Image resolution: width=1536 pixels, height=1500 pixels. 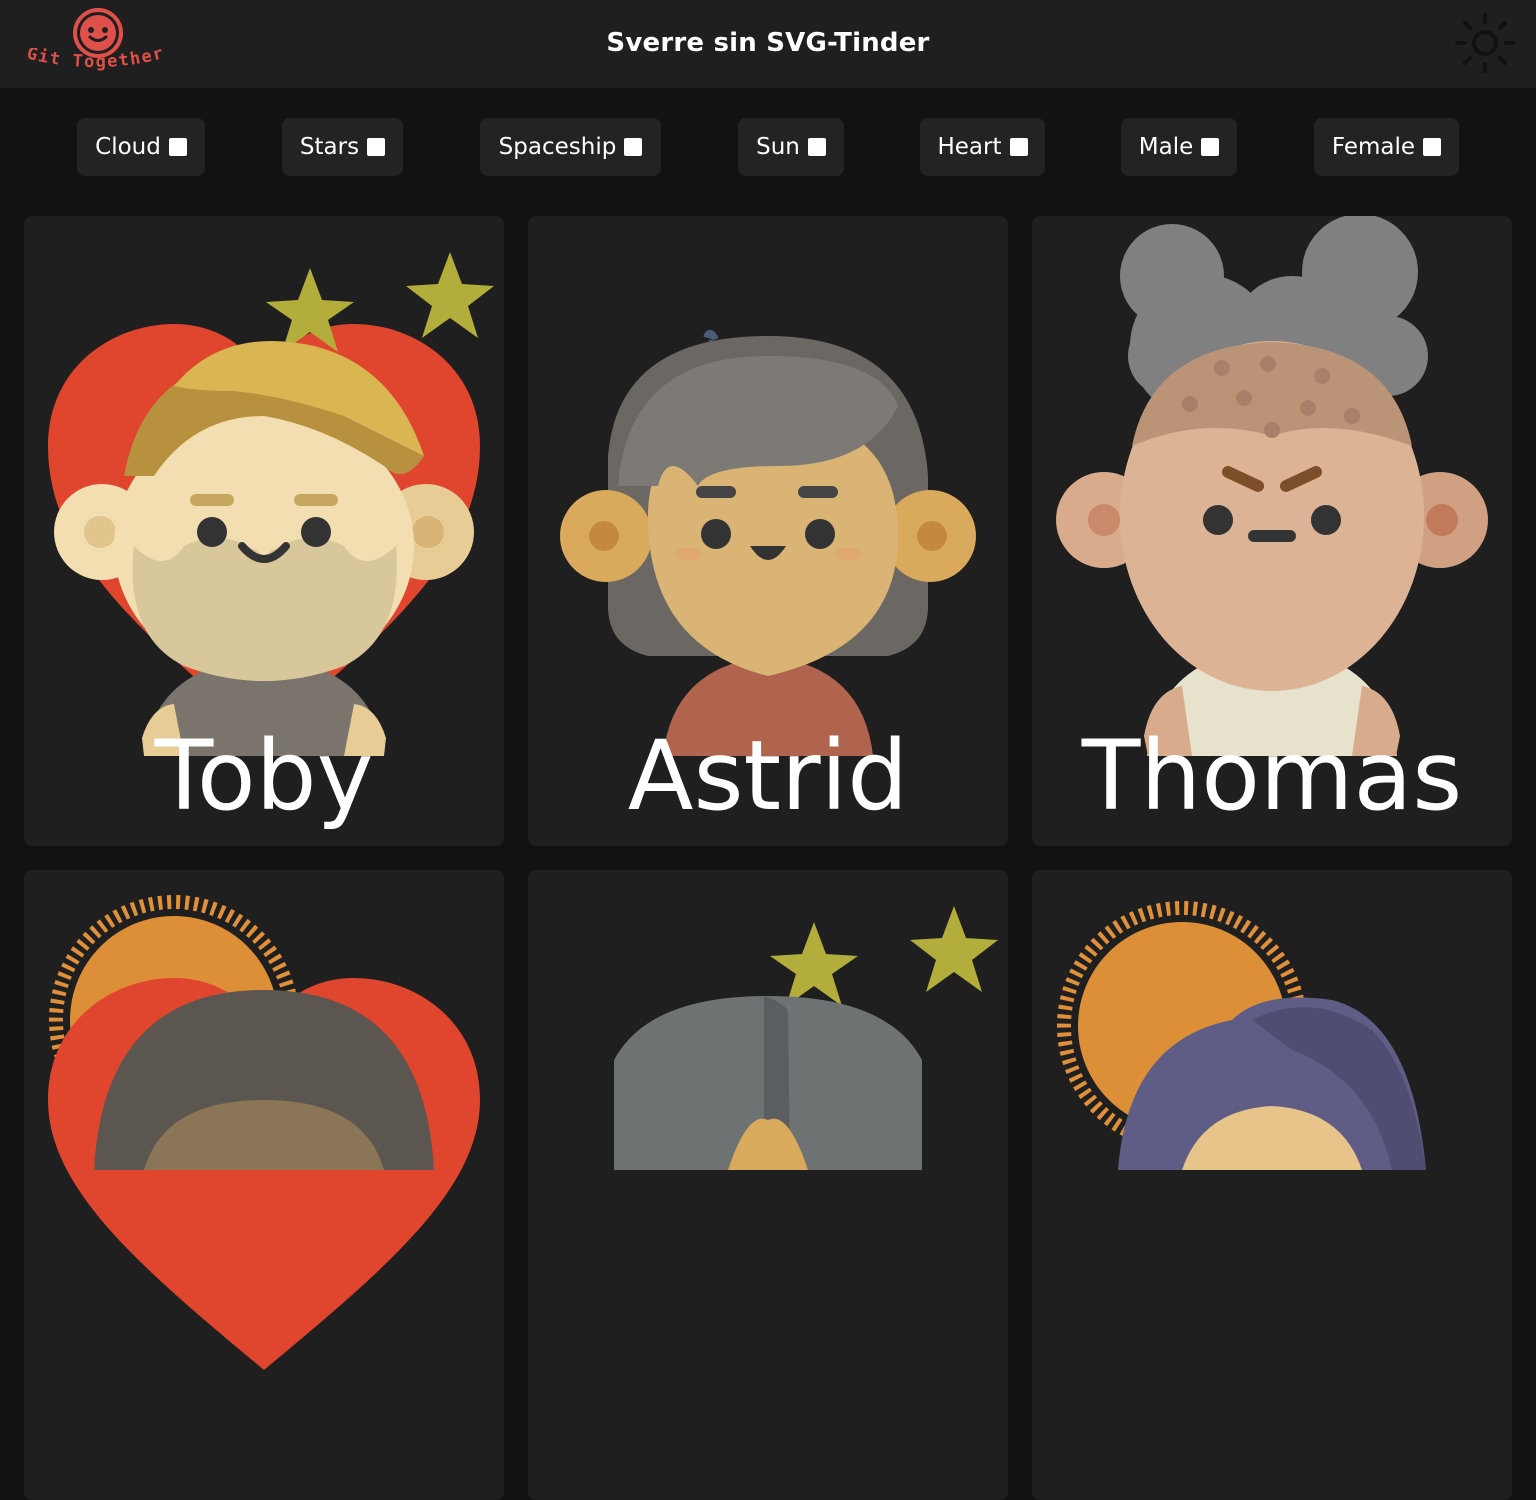 I want to click on page-title: Sverre sin SVG-Tinder, so click(x=768, y=43).